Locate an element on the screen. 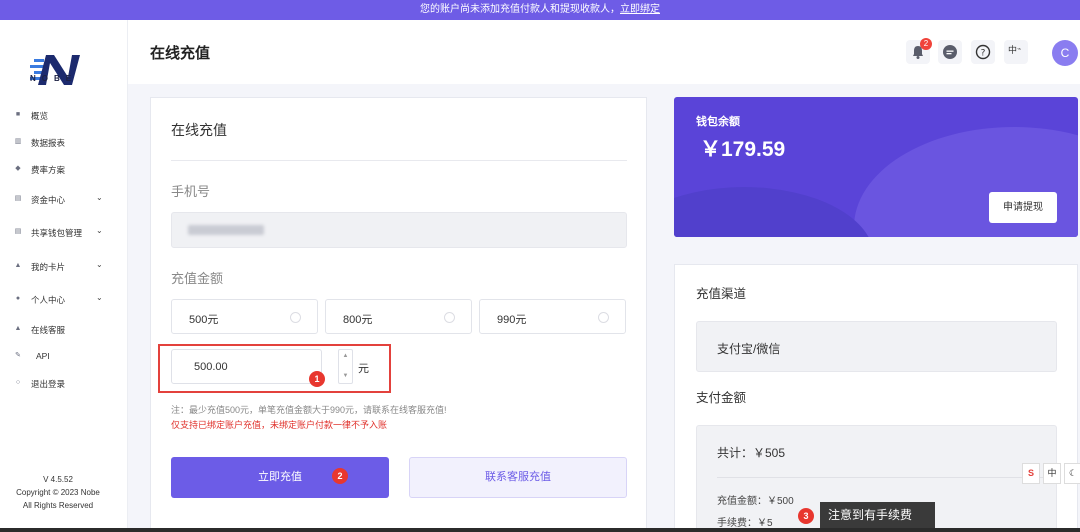 The width and height of the screenshot is (1080, 532). language-button: 中 ⌁ is located at coordinates (1016, 52).